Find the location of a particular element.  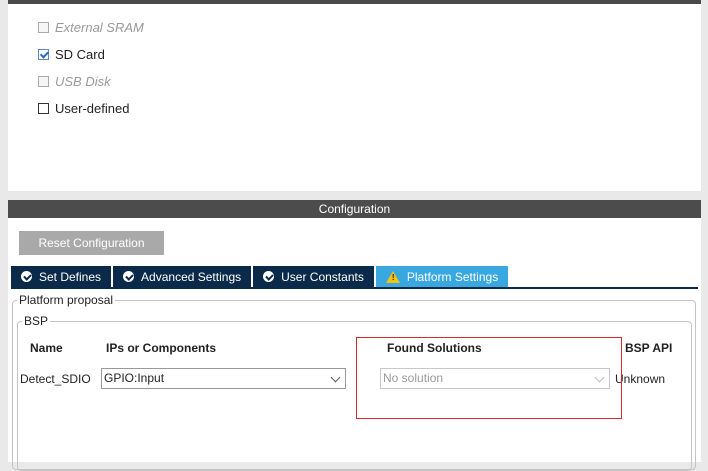

usb-disk-checkbox is located at coordinates (43, 81).